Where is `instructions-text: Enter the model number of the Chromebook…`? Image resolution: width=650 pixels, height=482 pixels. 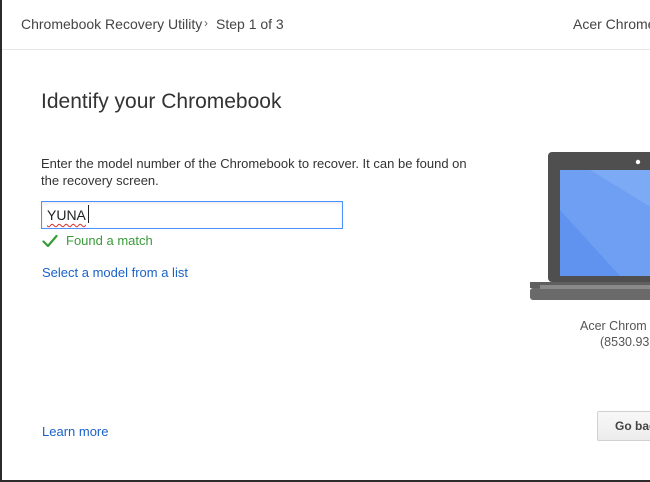
instructions-text: Enter the model number of the Chromebook… is located at coordinates (254, 172).